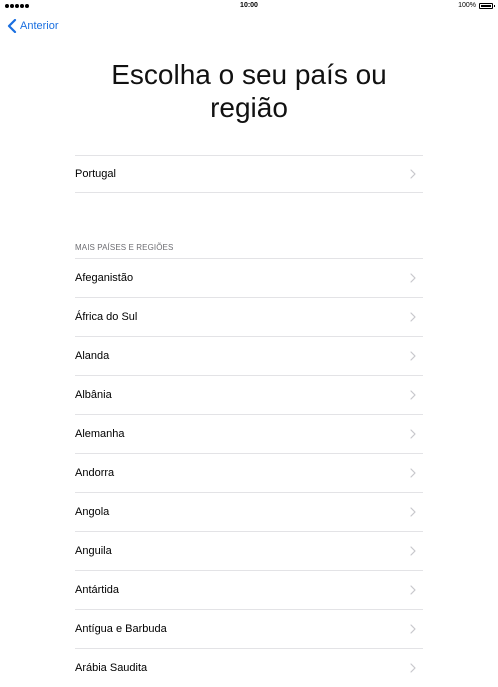 This screenshot has height=687, width=498. Describe the element at coordinates (121, 629) in the screenshot. I see `country-label: Antígua e Barbuda` at that location.